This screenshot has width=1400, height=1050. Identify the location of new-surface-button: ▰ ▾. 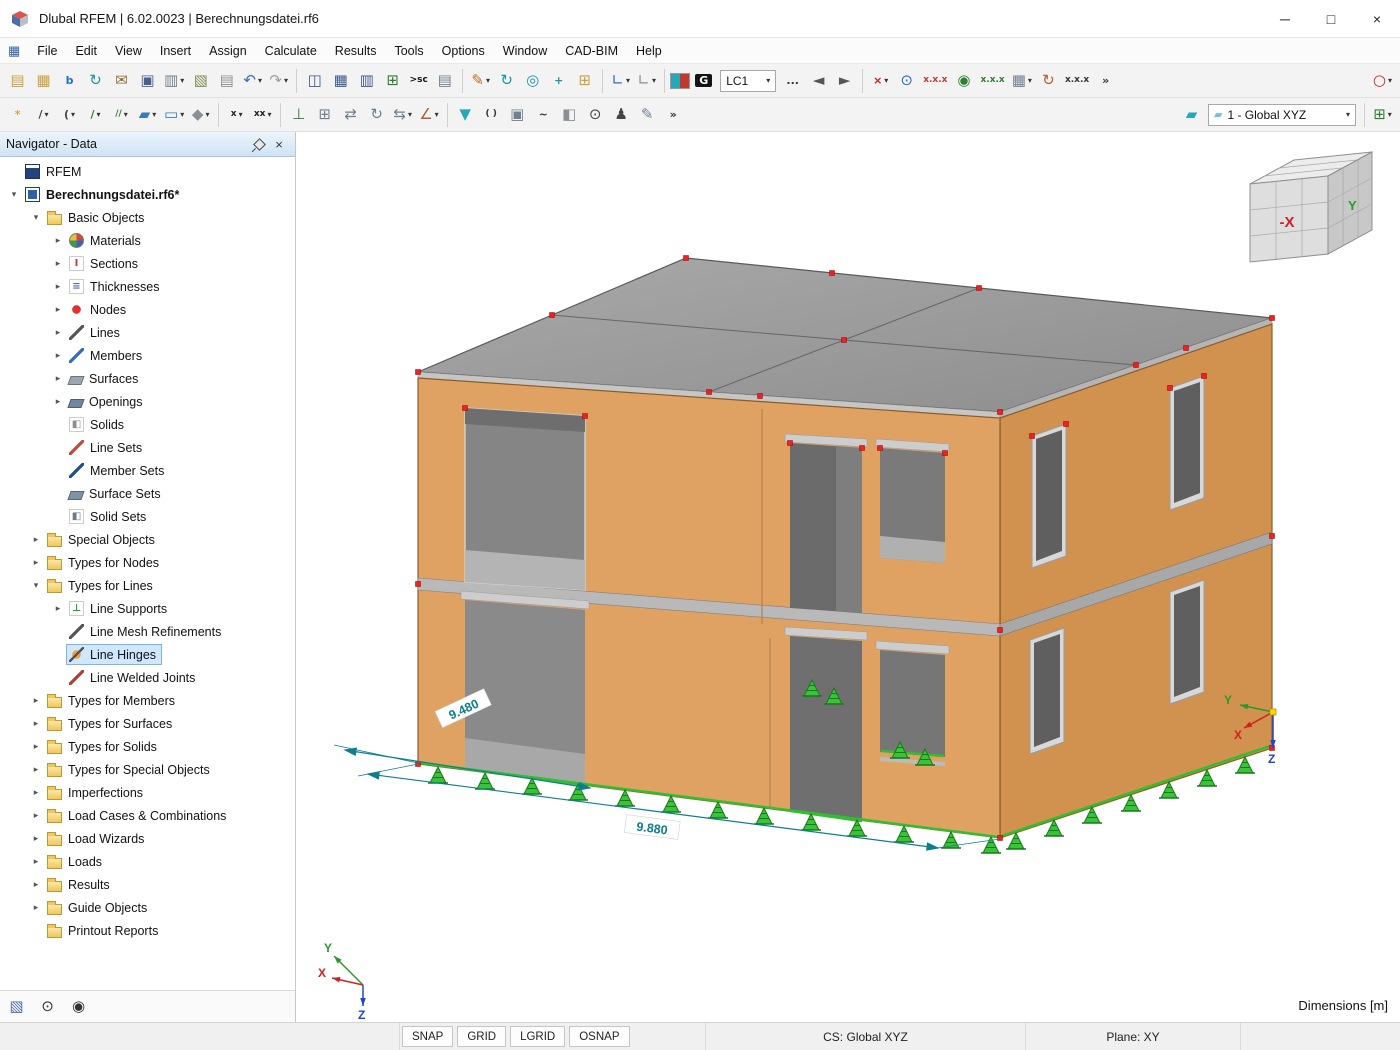
(147, 114).